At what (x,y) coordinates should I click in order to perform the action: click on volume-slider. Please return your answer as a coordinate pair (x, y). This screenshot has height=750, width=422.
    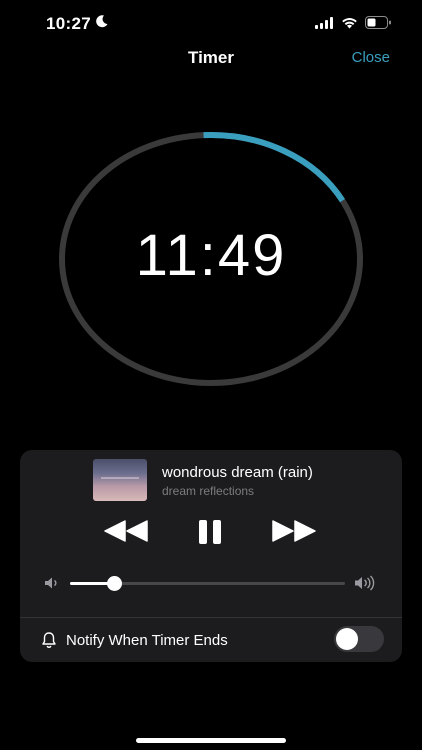
    Looking at the image, I should click on (207, 583).